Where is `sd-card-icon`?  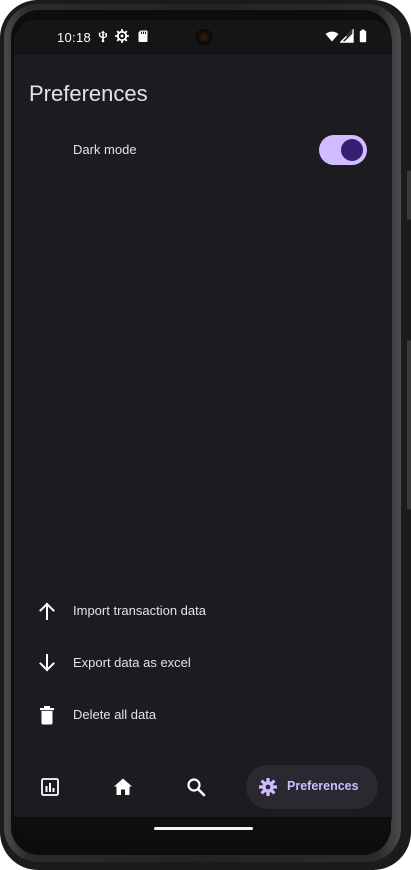 sd-card-icon is located at coordinates (143, 36).